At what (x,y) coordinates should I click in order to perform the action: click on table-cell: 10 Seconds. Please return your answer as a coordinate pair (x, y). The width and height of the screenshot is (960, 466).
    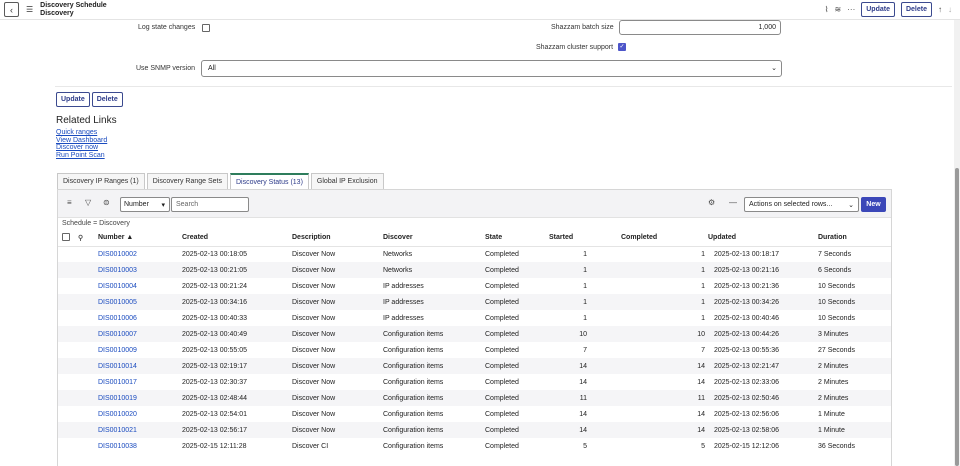
    Looking at the image, I should click on (836, 318).